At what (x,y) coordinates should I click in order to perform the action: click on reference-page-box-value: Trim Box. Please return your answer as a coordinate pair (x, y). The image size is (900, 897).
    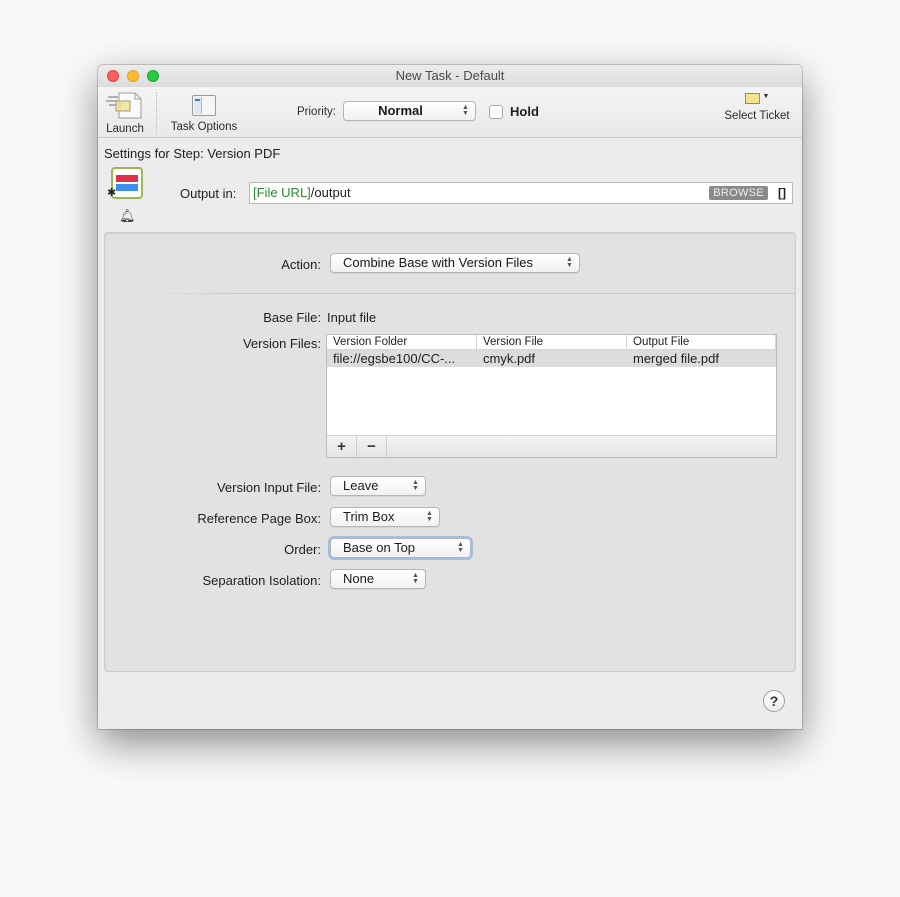
    Looking at the image, I should click on (369, 516).